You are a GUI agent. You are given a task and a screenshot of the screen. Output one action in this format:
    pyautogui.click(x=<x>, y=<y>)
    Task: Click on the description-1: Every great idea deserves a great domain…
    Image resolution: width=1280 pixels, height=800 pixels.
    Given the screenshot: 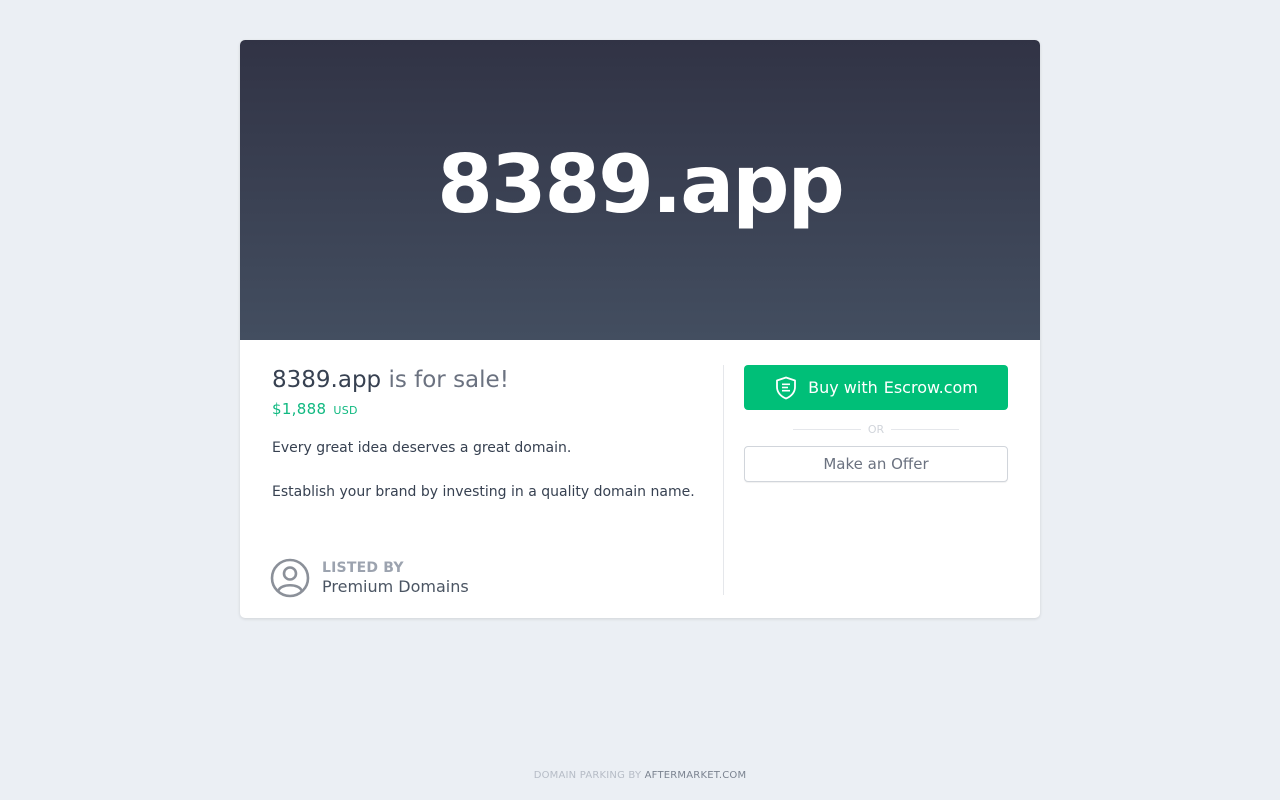 What is the action you would take?
    pyautogui.click(x=422, y=448)
    